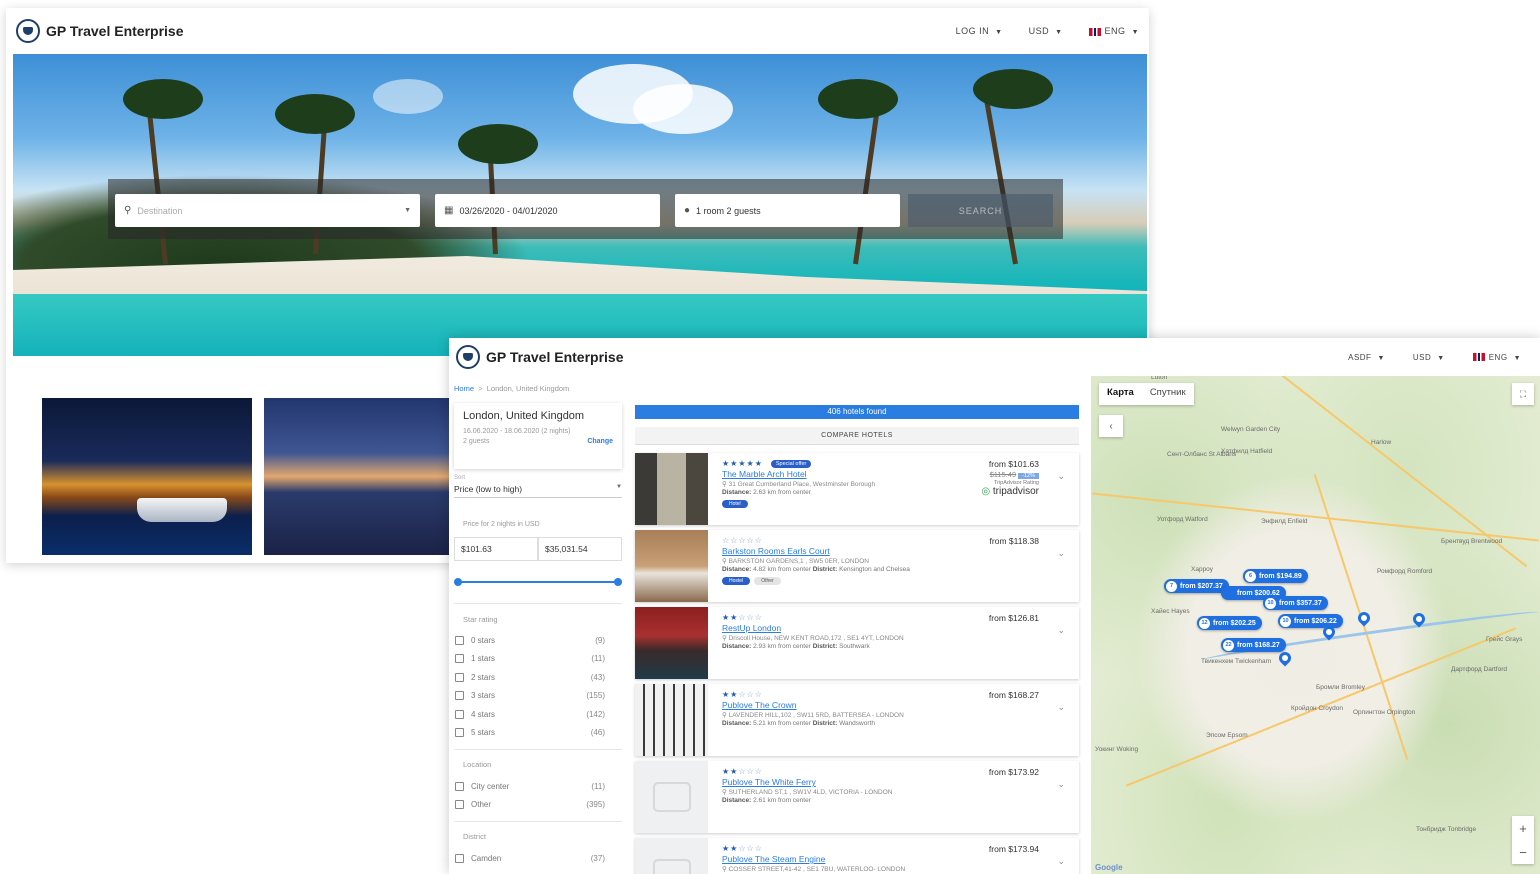 The image size is (1540, 874). Describe the element at coordinates (530, 659) in the screenshot. I see `star-rating-option: 1 stars (11)` at that location.